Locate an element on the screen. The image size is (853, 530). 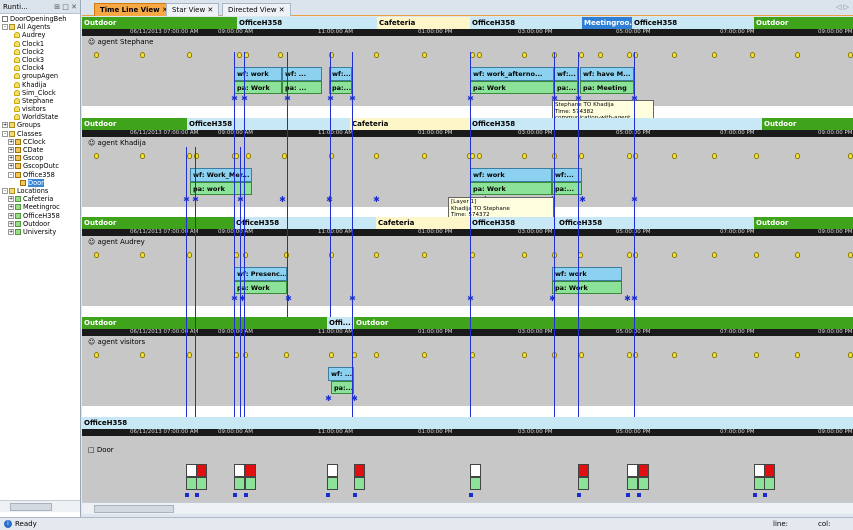
tab-directed-view: Directed View ✕ is located at coordinates (256, 9).